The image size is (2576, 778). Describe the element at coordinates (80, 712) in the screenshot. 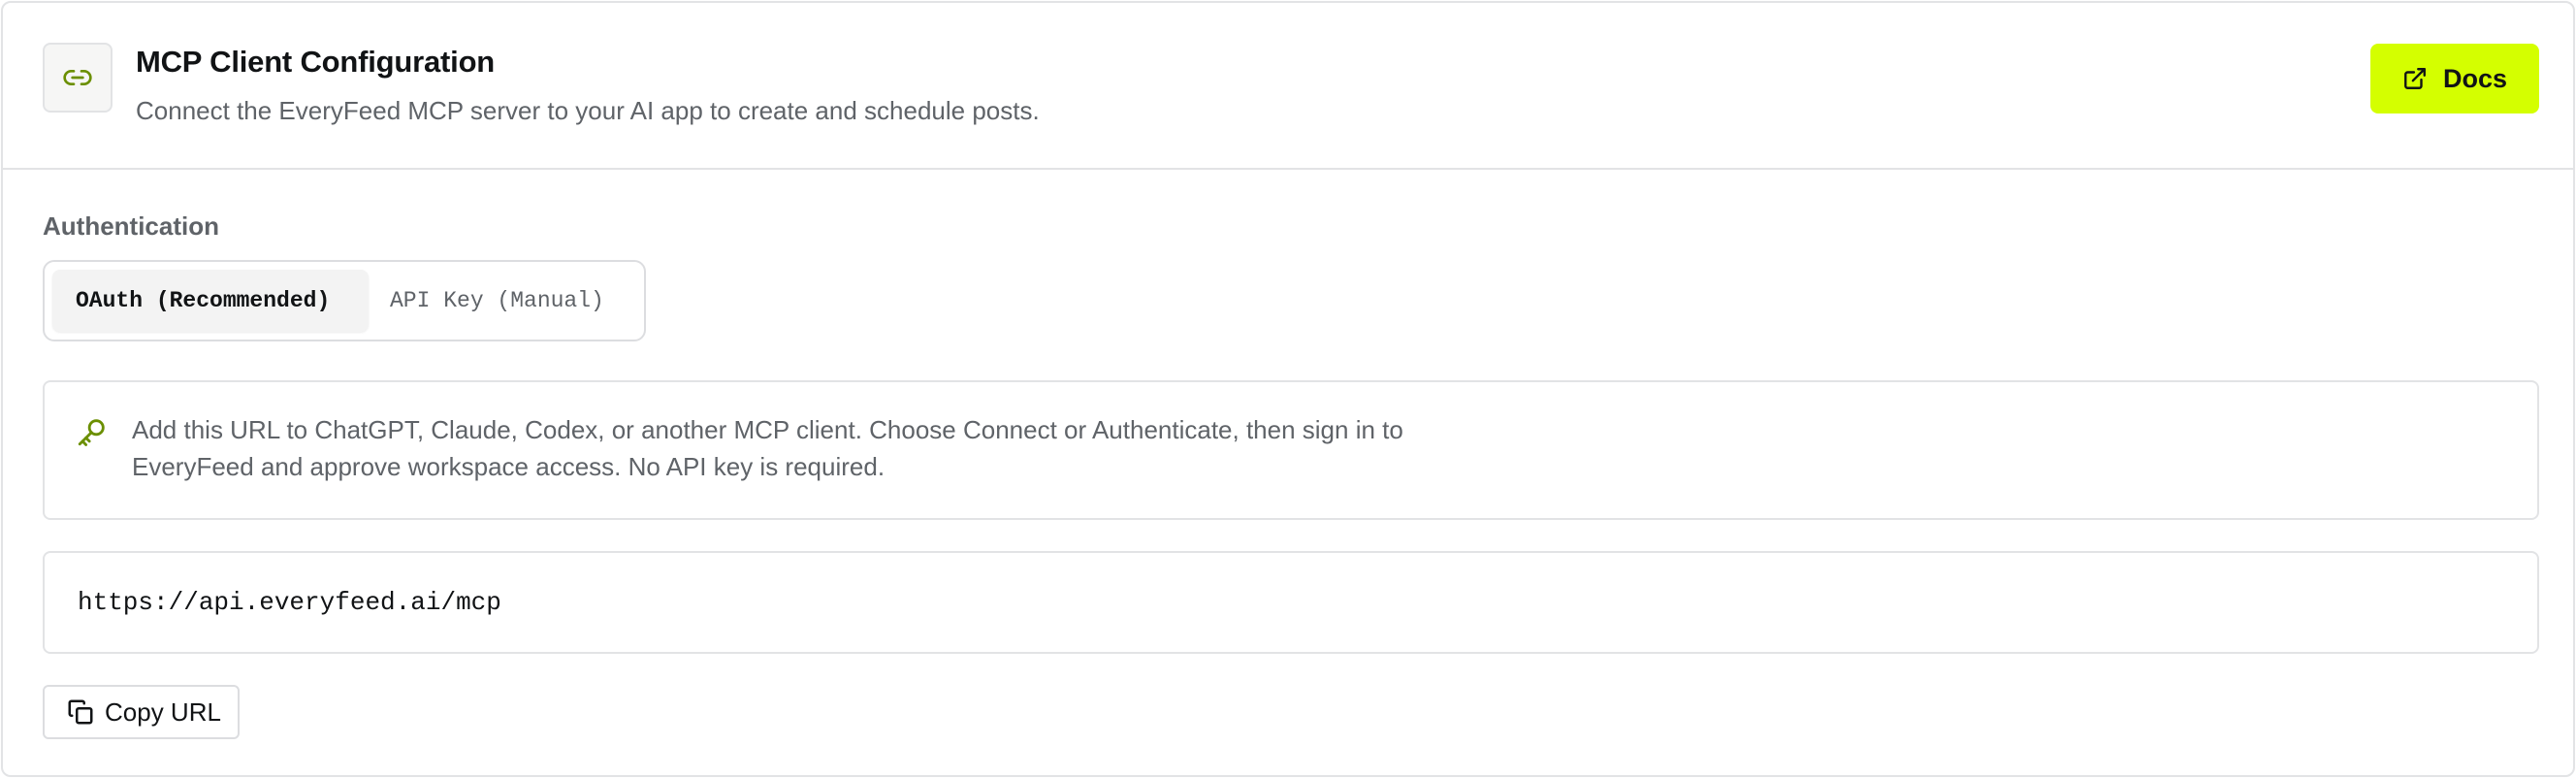

I see `copy-icon` at that location.